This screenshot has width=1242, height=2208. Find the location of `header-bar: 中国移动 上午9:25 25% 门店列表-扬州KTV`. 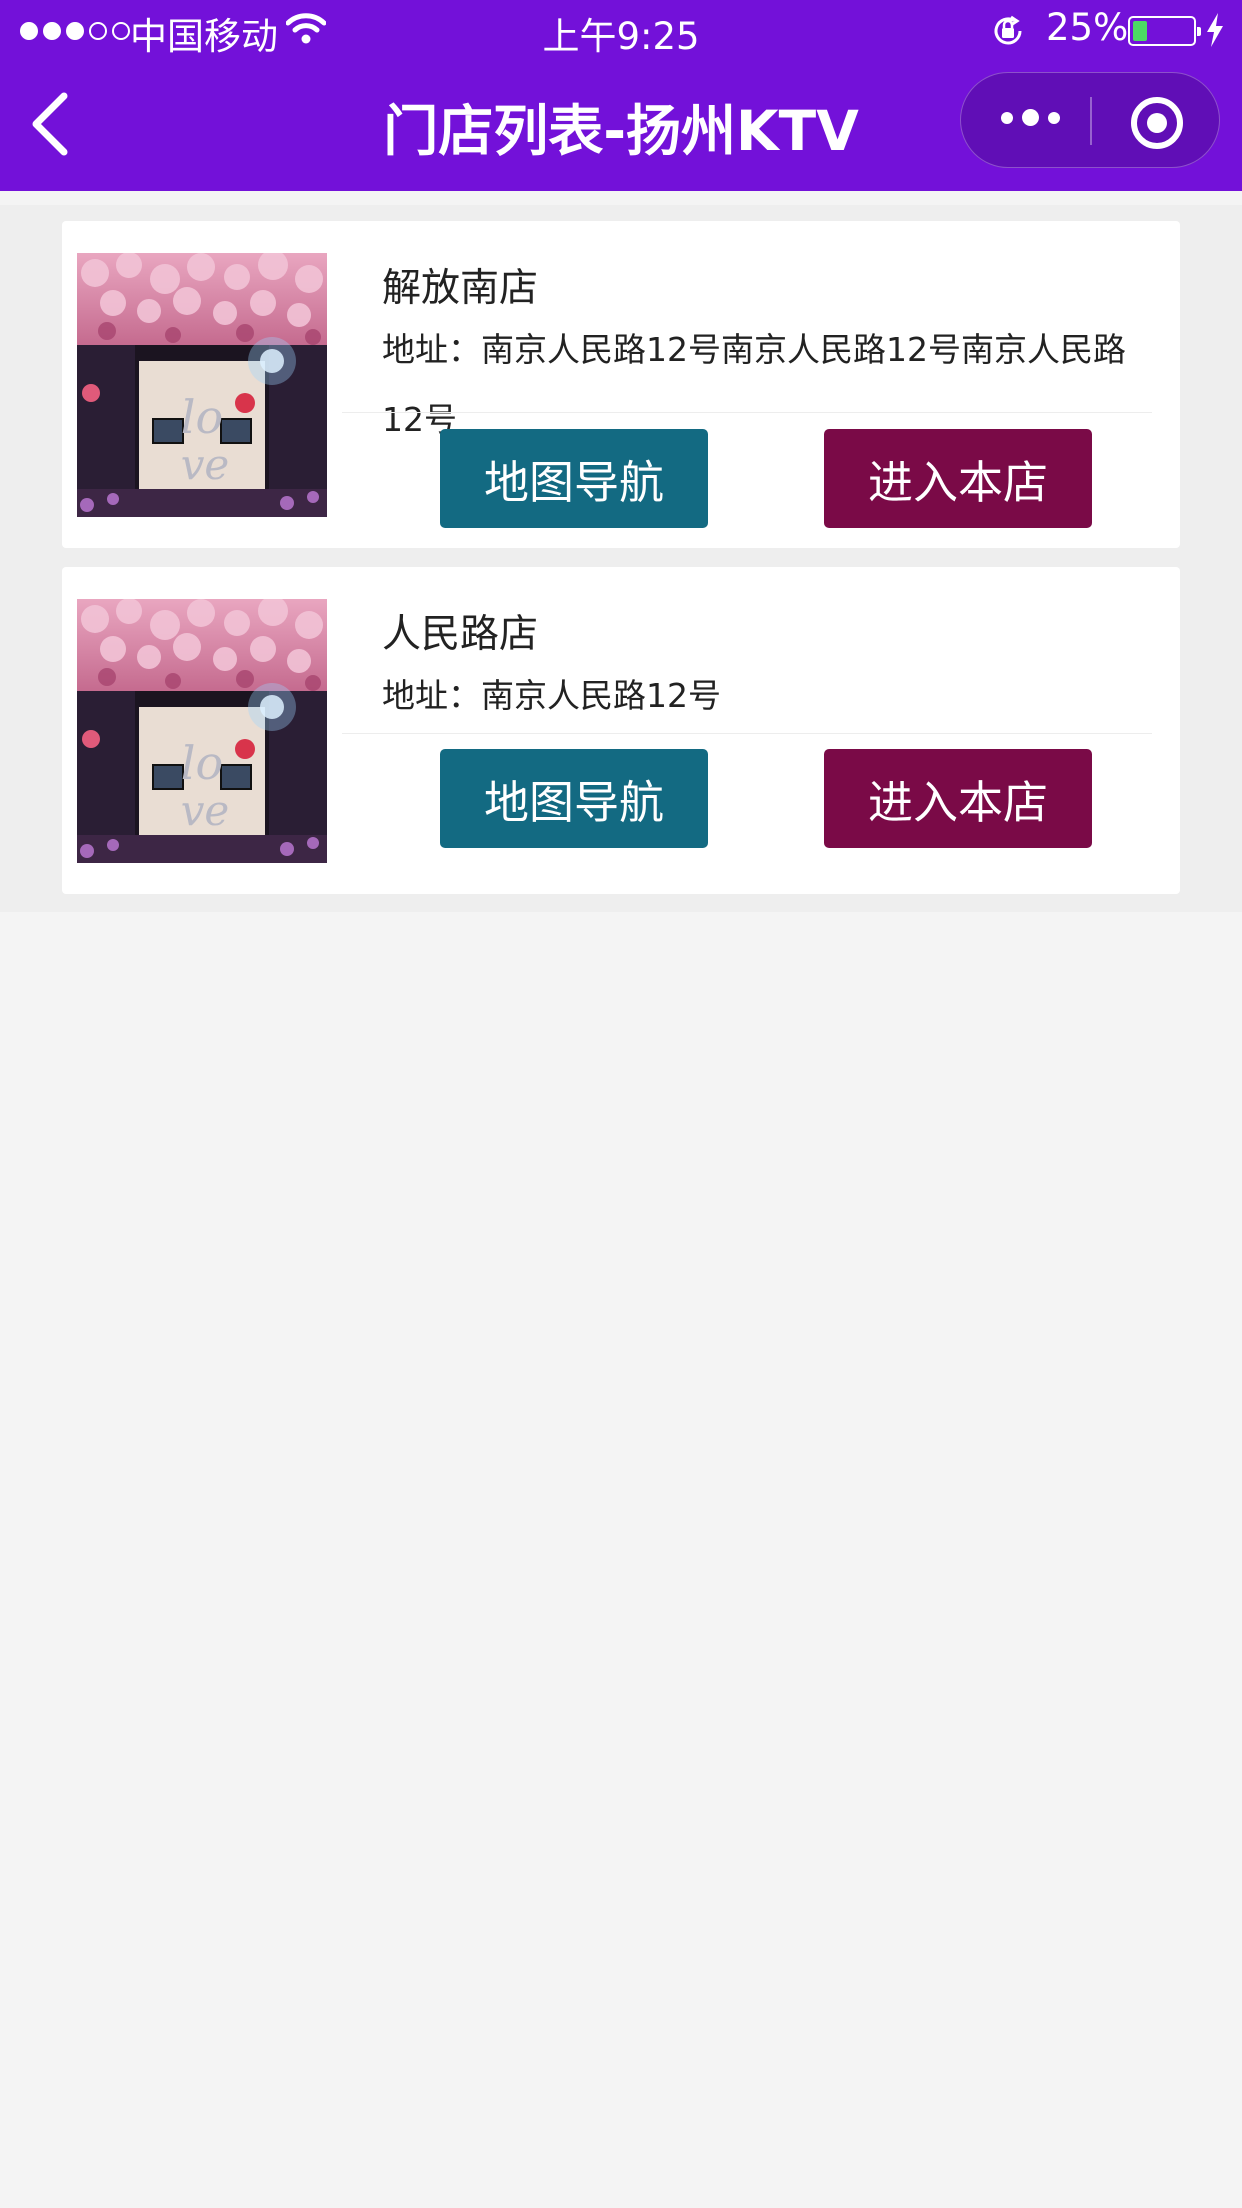

header-bar: 中国移动 上午9:25 25% 门店列表-扬州KTV is located at coordinates (621, 95).